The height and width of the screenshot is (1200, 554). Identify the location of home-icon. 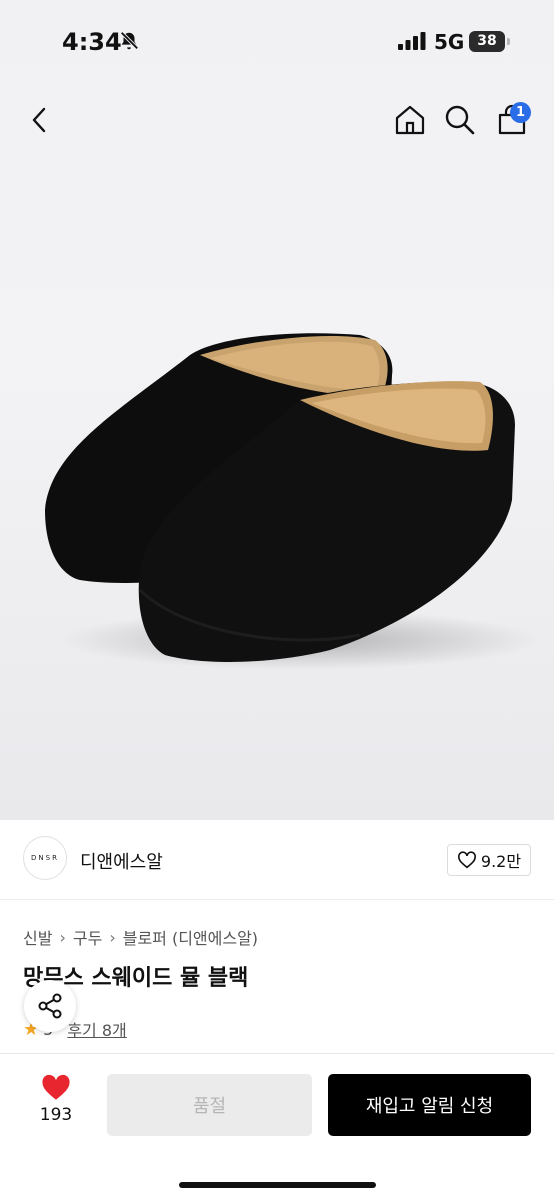
(410, 120).